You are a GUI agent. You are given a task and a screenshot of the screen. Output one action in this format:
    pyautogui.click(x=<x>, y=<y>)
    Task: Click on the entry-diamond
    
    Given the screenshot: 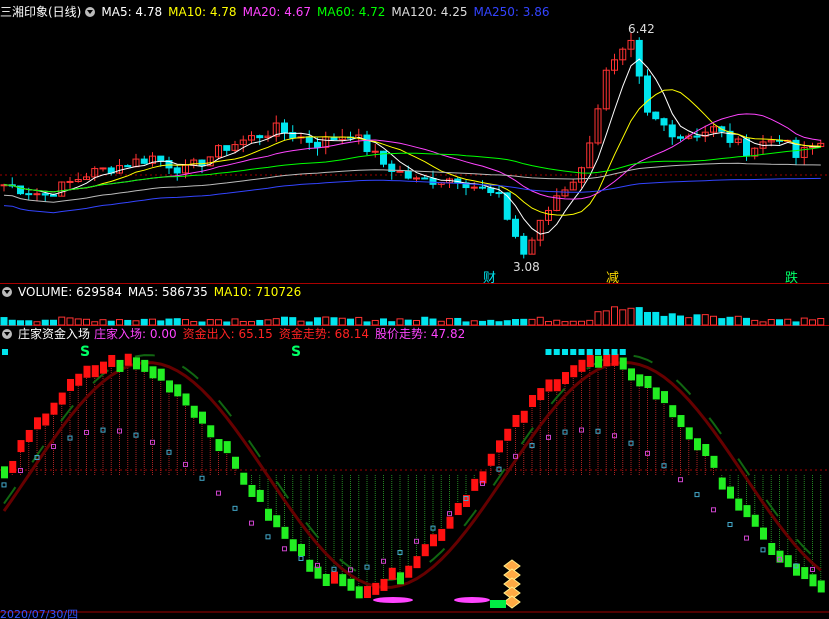 What is the action you would take?
    pyautogui.click(x=512, y=602)
    